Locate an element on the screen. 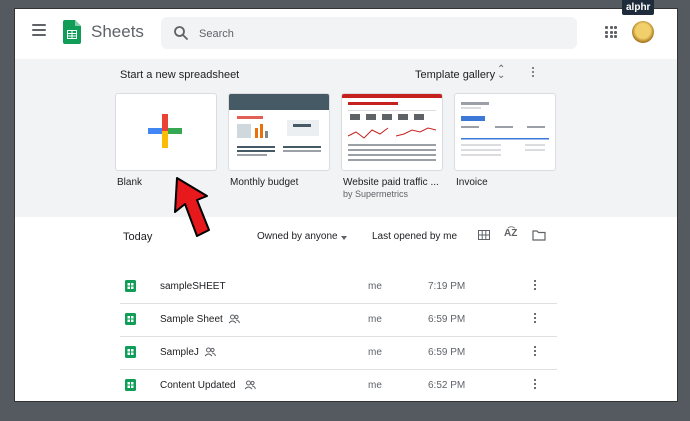  file-row: sampleSHEET me 7:19 PM is located at coordinates (338, 287).